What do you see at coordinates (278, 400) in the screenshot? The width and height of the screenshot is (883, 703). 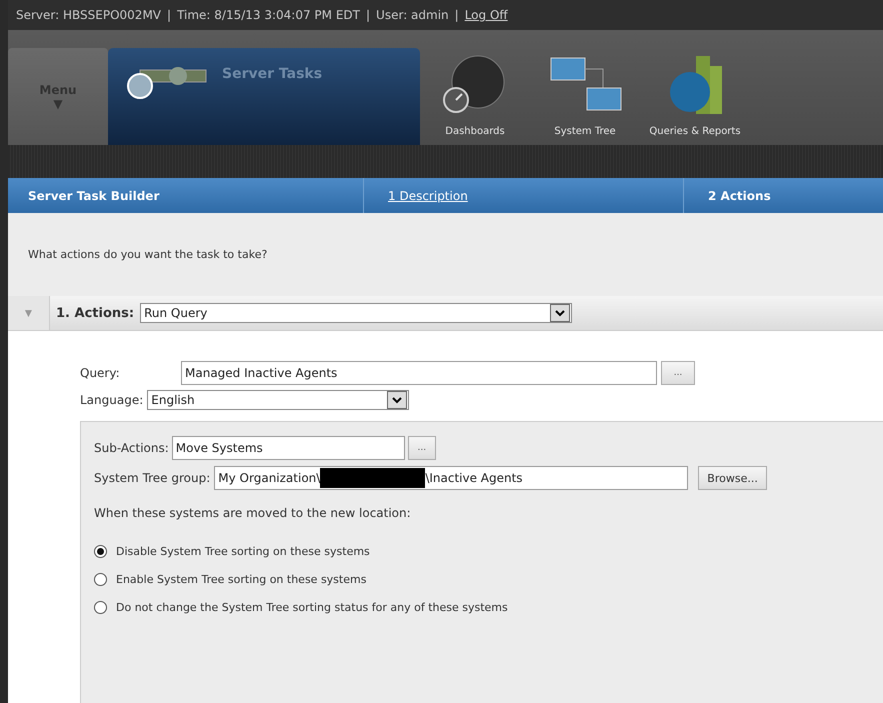 I see `language-dropdown: English` at bounding box center [278, 400].